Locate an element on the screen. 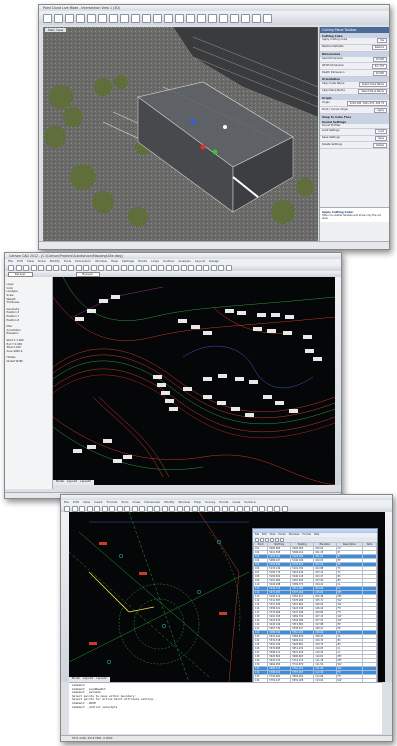 The height and width of the screenshot is (746, 397). row-value: Load is located at coordinates (381, 132).